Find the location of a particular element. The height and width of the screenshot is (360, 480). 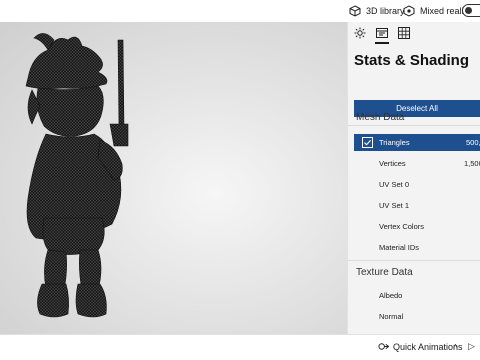

mesh-row-value: 1,500, is located at coordinates (472, 163).